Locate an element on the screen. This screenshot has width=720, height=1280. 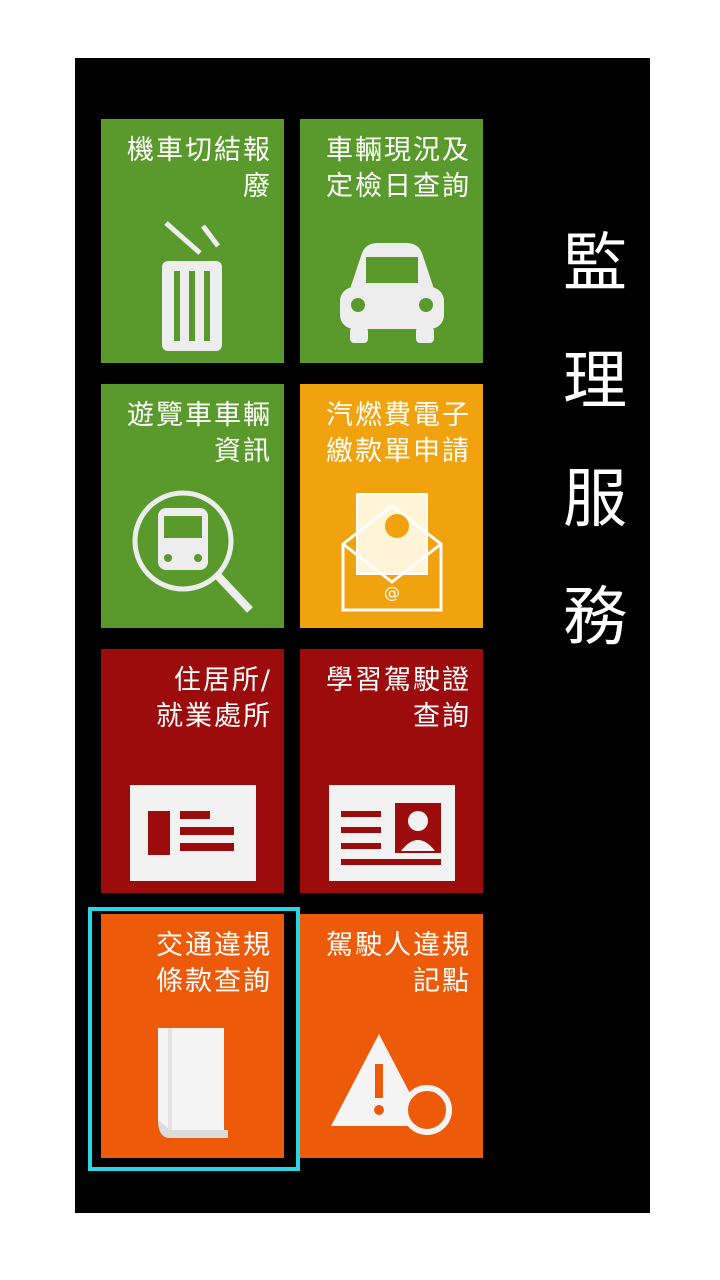
section-title: 監 理 服 務 is located at coordinates (595, 441).